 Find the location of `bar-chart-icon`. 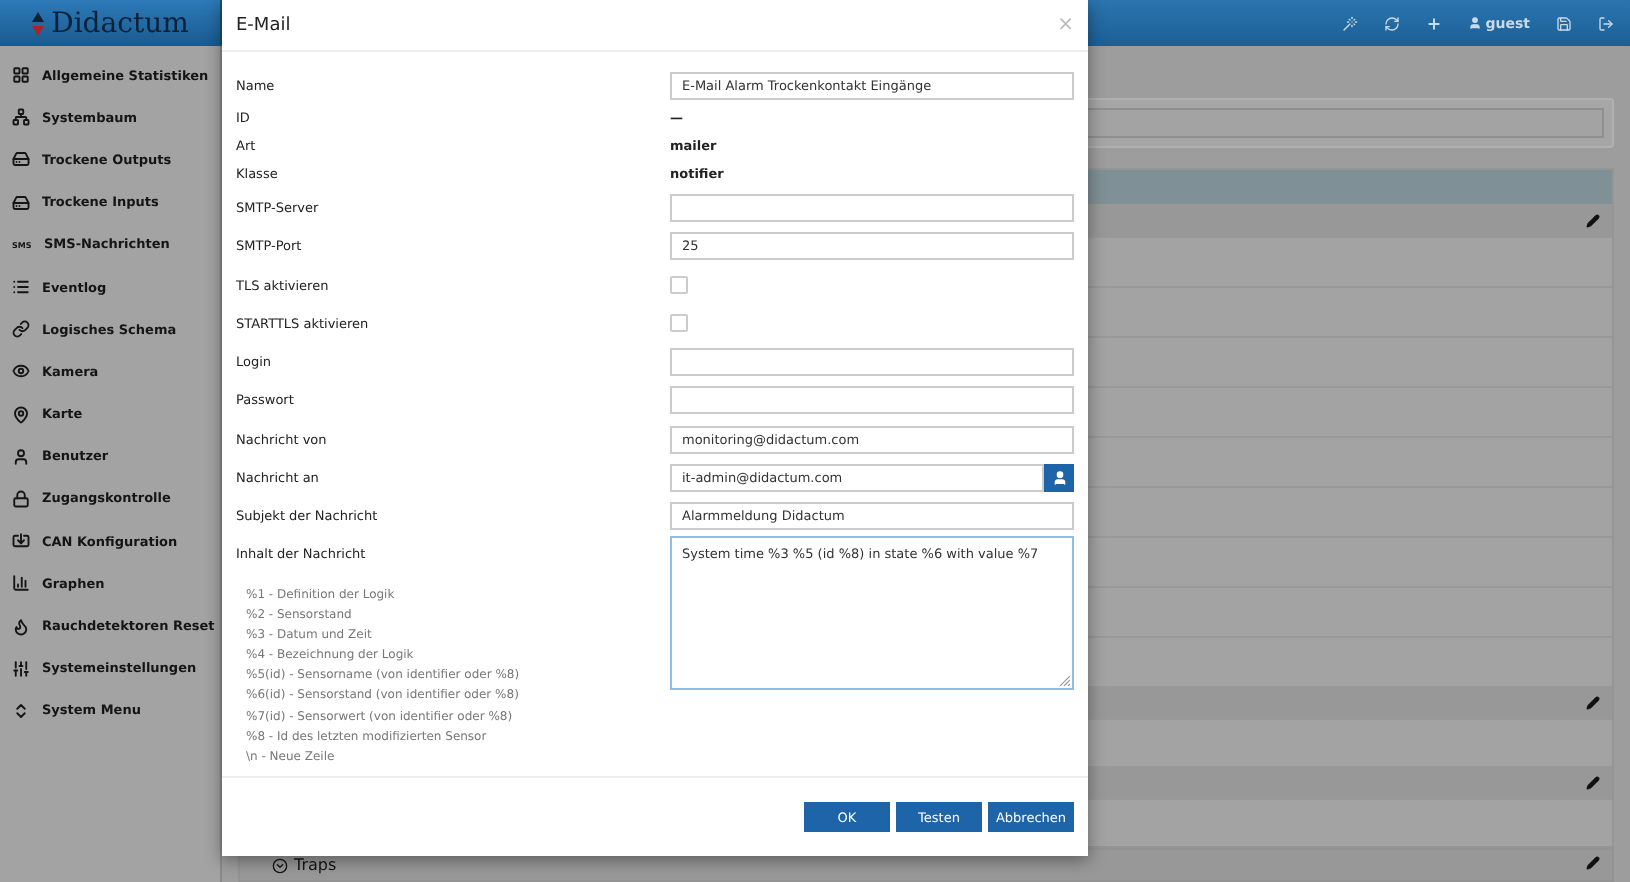

bar-chart-icon is located at coordinates (21, 583).